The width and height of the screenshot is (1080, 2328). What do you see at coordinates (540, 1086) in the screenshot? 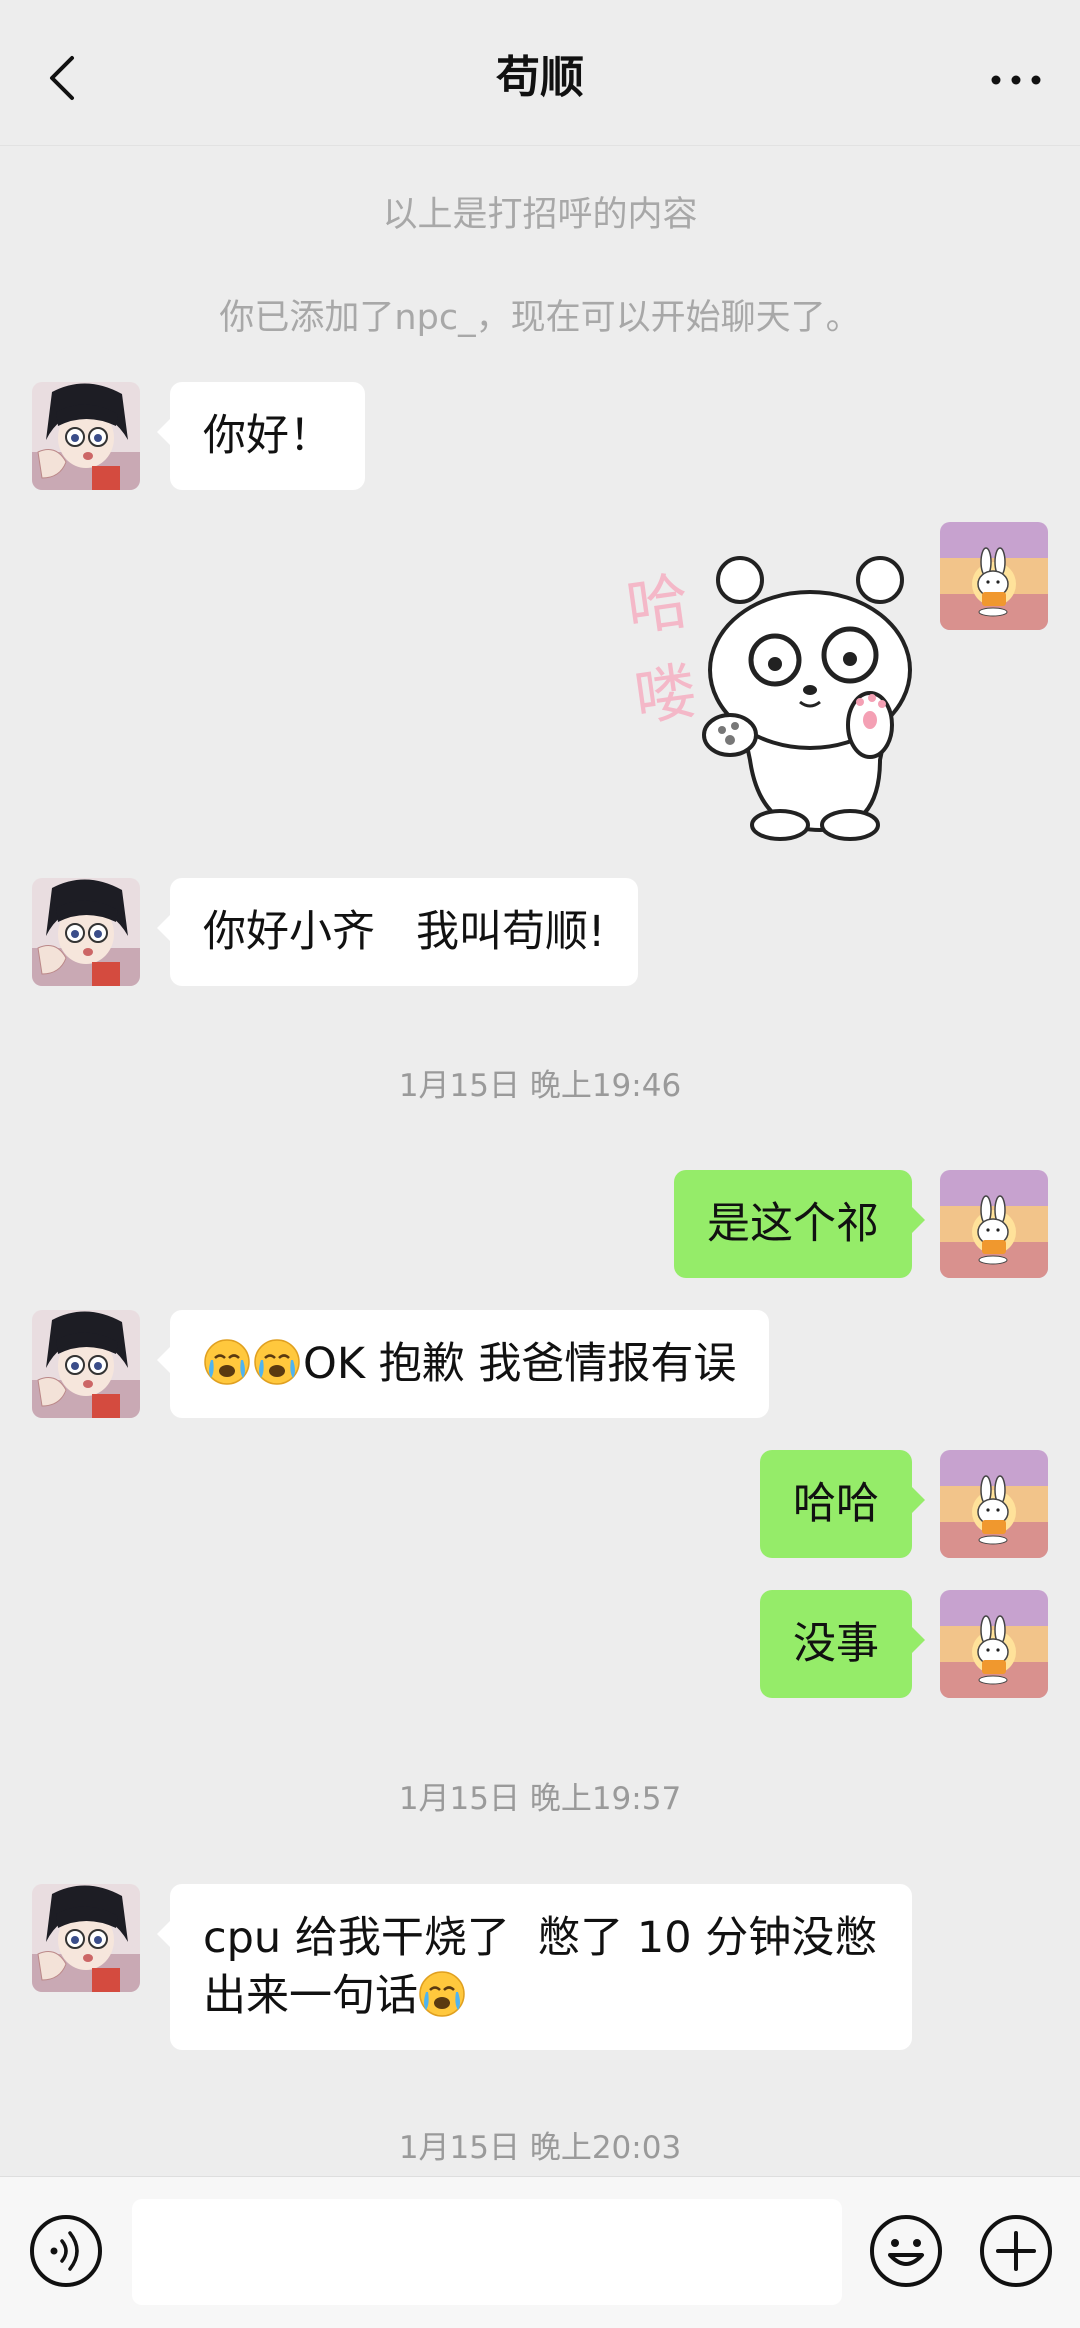
I see `timestamp: 1月15日 晚上19:46` at bounding box center [540, 1086].